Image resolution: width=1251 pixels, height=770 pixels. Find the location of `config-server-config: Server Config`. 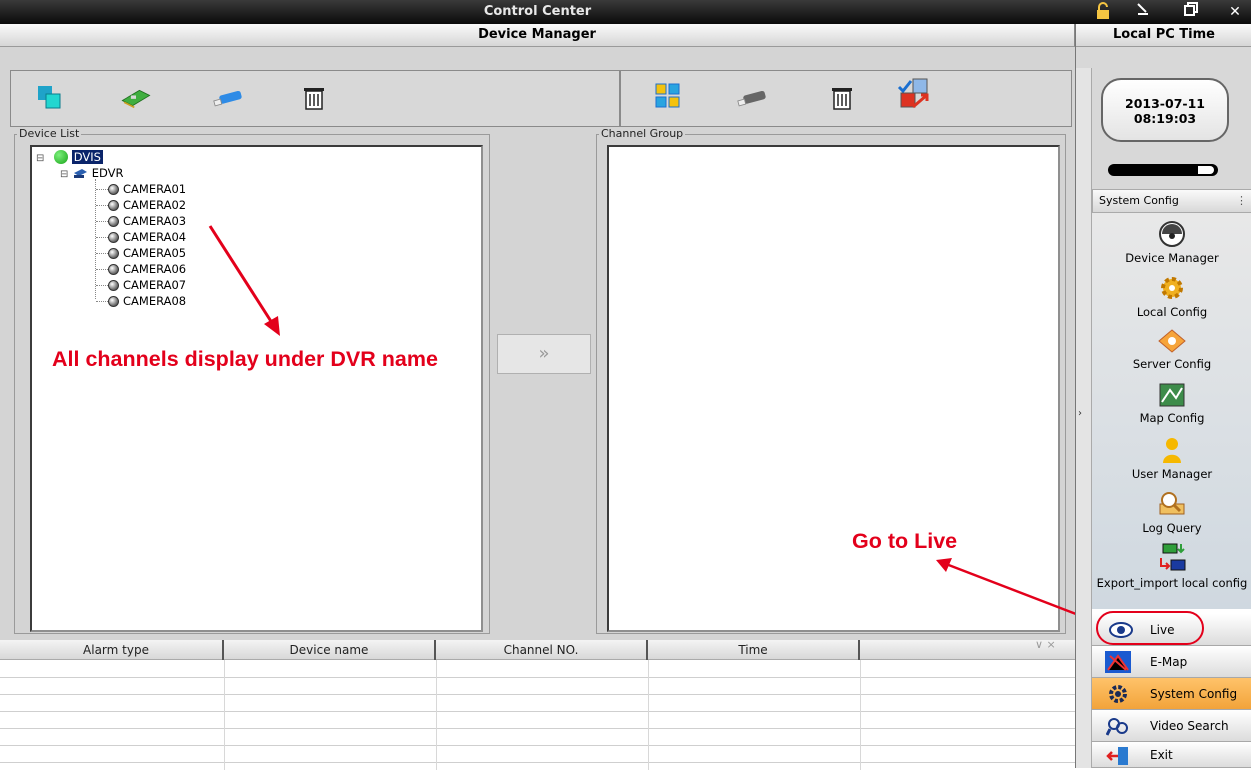

config-server-config: Server Config is located at coordinates (1171, 349).